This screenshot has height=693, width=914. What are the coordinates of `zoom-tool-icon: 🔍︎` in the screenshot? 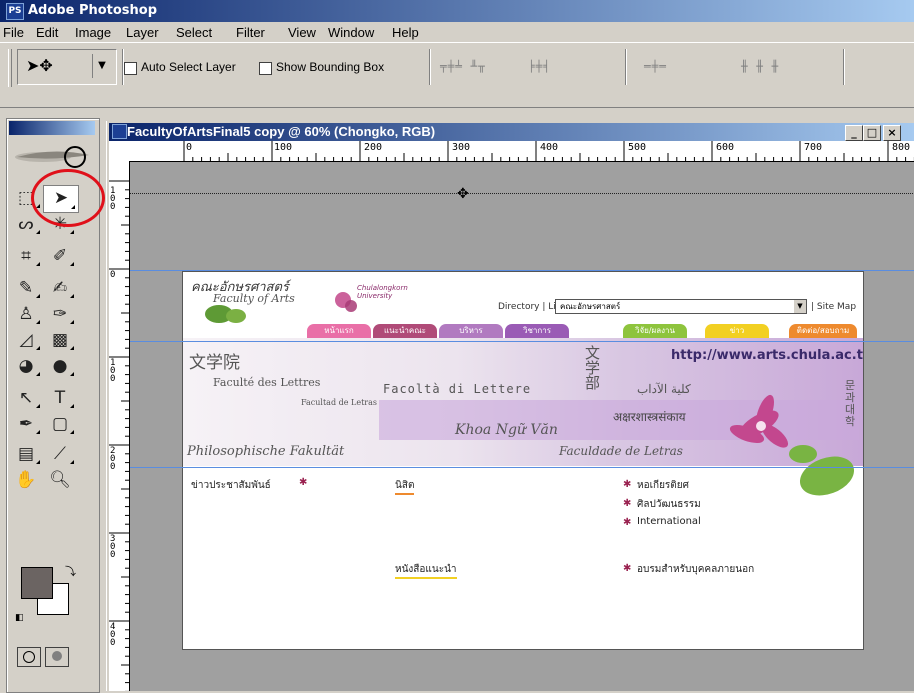 It's located at (60, 480).